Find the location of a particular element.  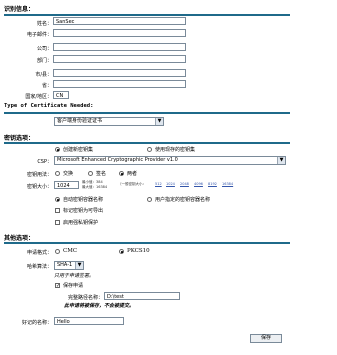

country-label: 国家/地区： is located at coordinates (38, 97).